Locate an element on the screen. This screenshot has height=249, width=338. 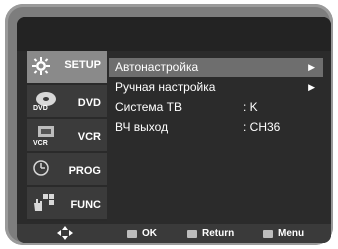
enter-key-icon is located at coordinates (132, 233).